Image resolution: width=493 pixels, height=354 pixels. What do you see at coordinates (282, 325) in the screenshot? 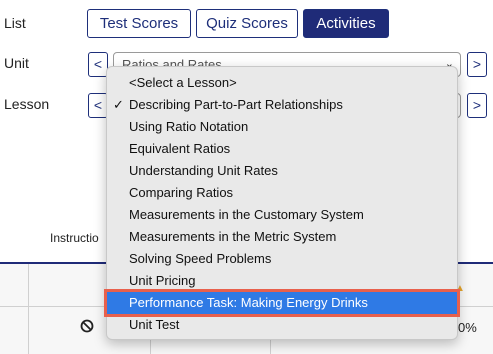
I see `dropdown-option: Unit Test` at bounding box center [282, 325].